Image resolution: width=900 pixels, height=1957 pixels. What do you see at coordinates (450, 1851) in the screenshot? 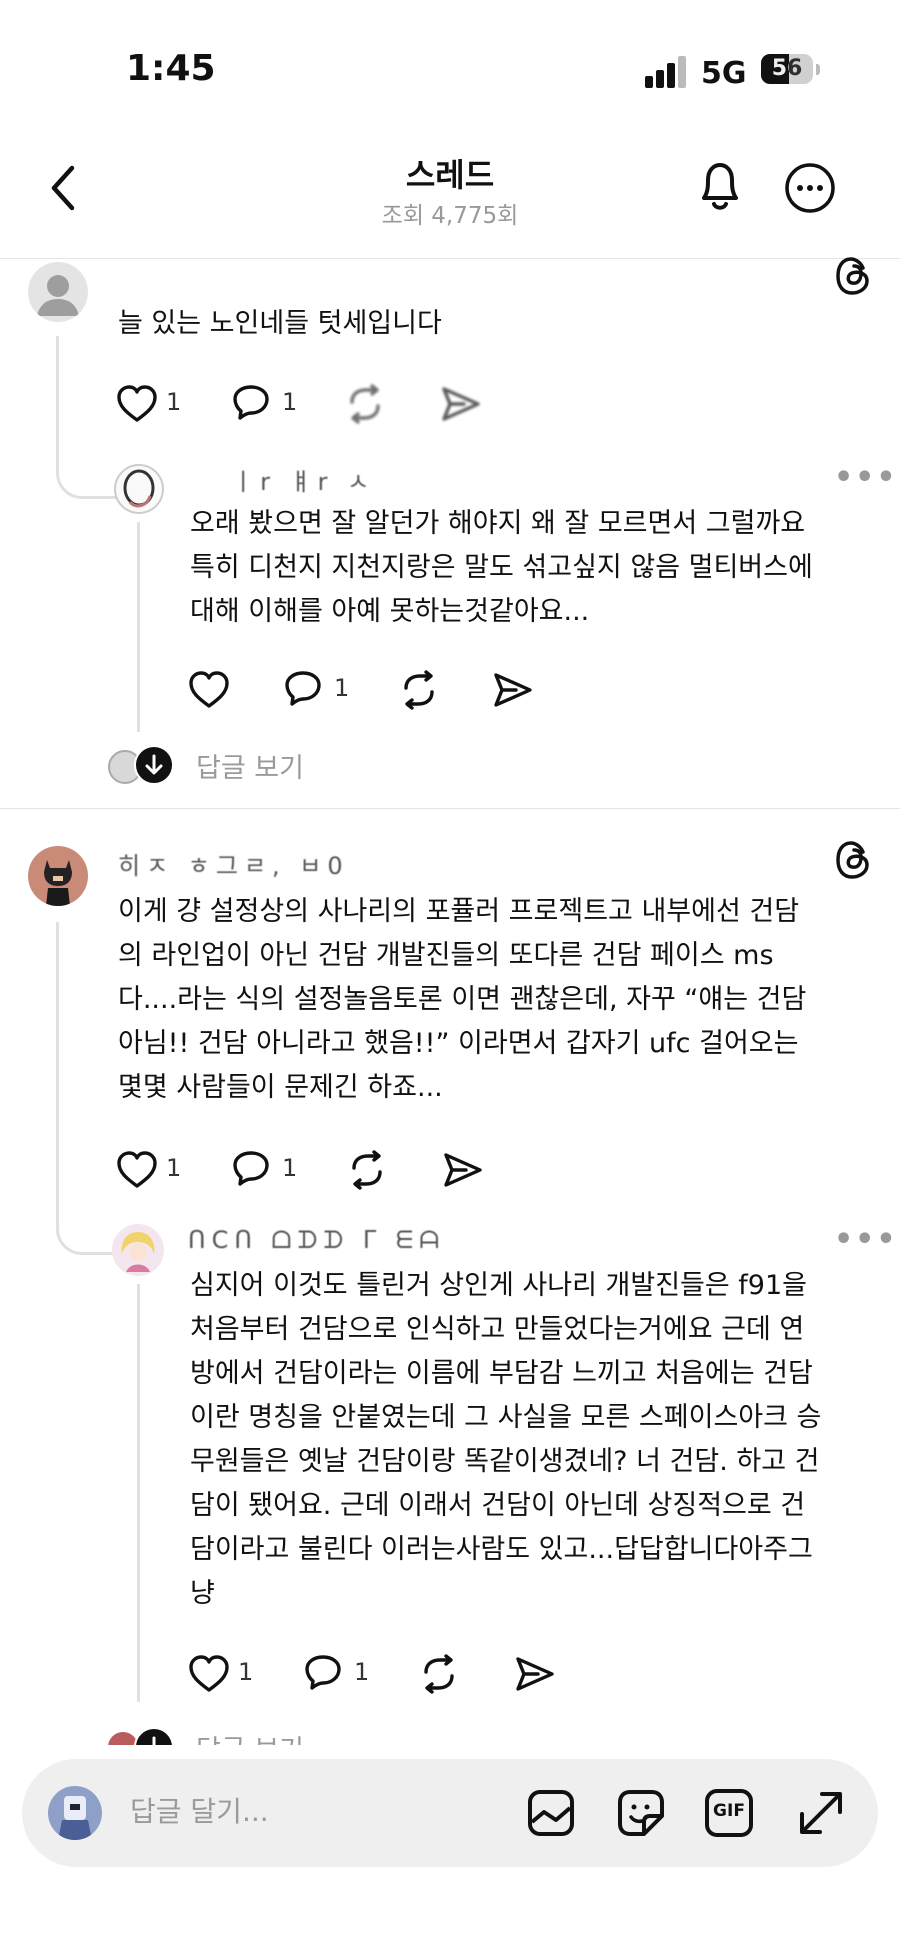
I see `reply-composer-bar` at bounding box center [450, 1851].